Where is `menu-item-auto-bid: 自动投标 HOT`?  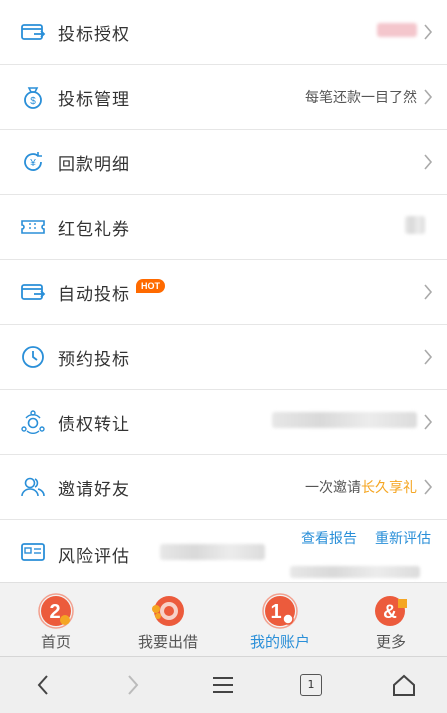
menu-item-auto-bid: 自动投标 HOT is located at coordinates (223, 292).